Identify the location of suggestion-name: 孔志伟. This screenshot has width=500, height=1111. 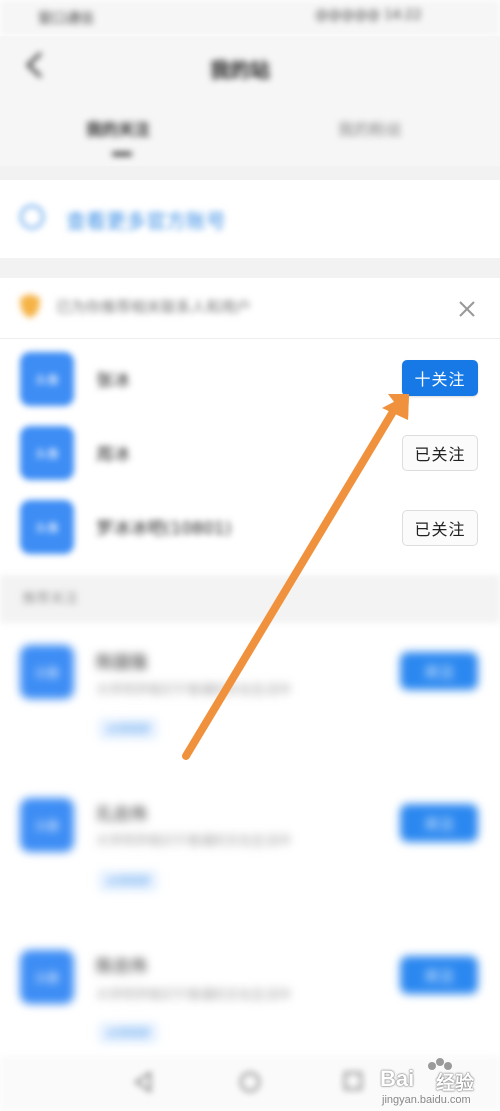
(121, 815).